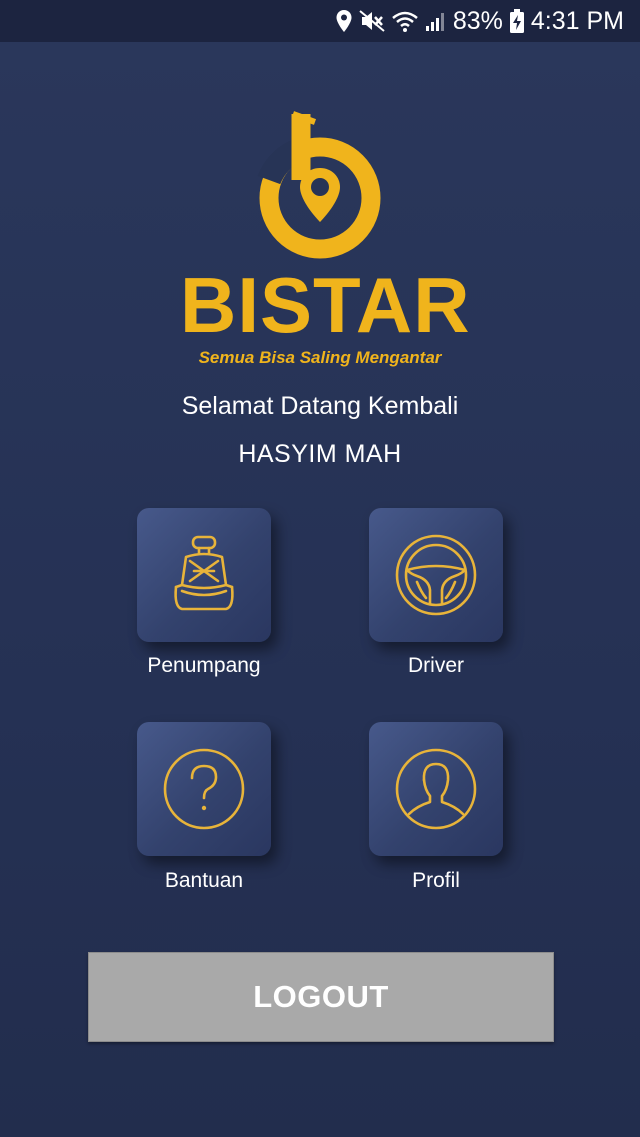  Describe the element at coordinates (320, 406) in the screenshot. I see `welcome-text: Selamat Datang Kembali` at that location.